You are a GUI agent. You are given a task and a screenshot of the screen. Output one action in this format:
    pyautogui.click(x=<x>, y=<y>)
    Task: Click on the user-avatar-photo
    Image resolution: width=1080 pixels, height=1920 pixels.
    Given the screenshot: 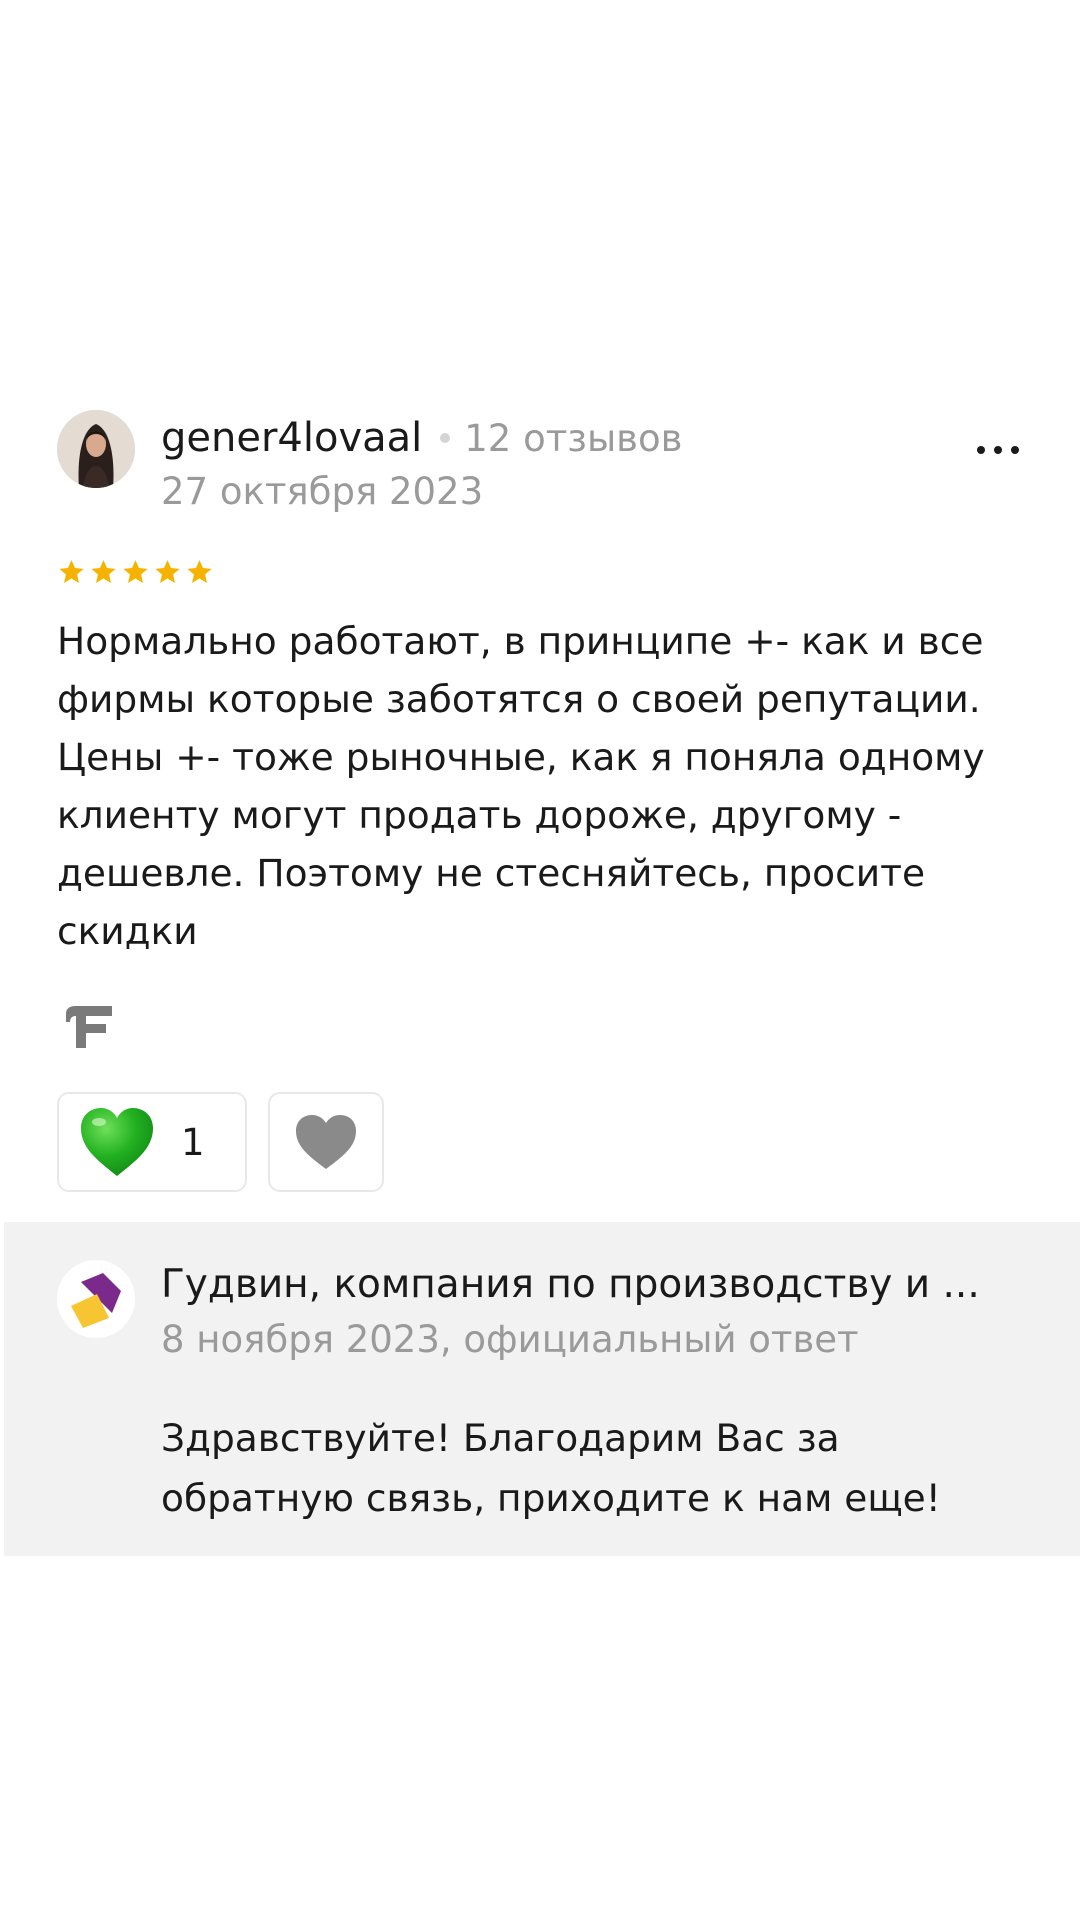 What is the action you would take?
    pyautogui.click(x=96, y=449)
    